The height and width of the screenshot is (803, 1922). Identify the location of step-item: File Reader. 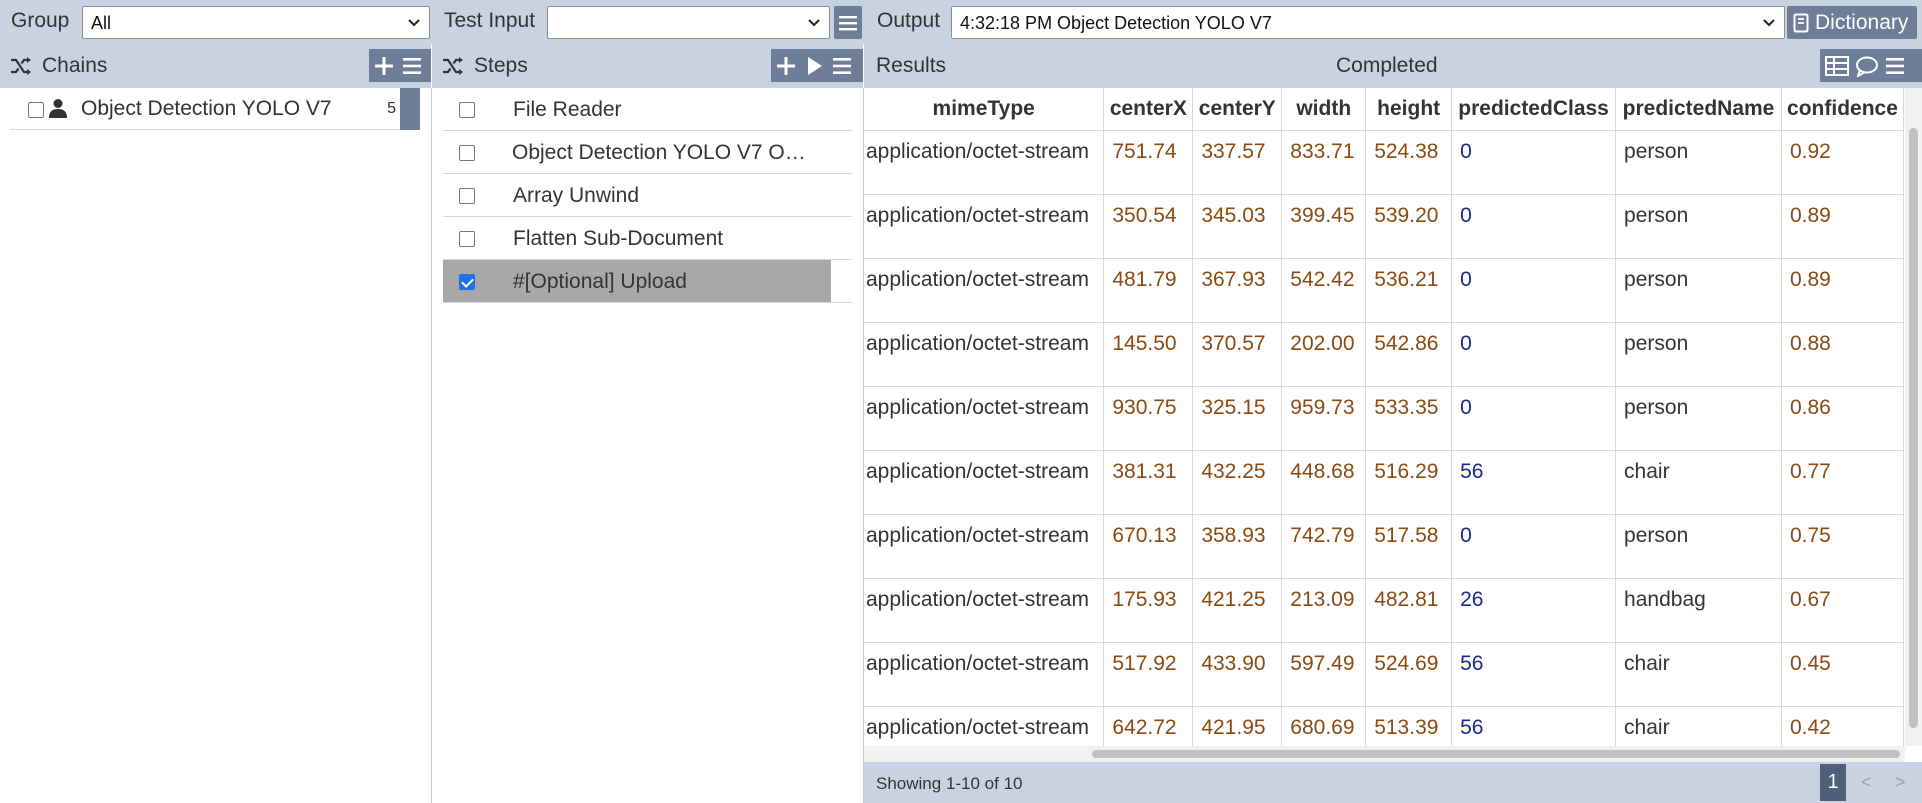
(647, 109).